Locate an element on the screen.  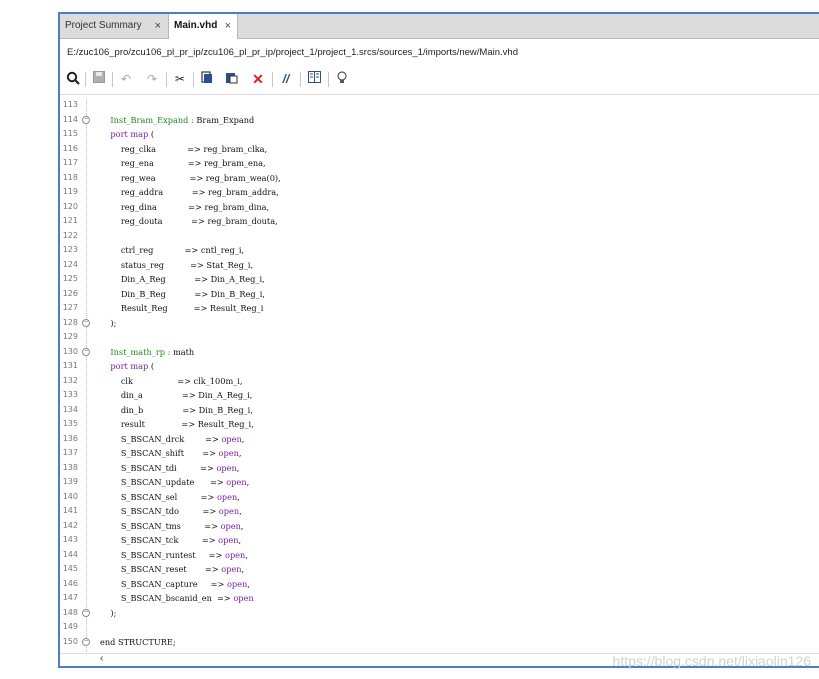
code-line: 140 S_BSCAN_sel => open, is located at coordinates (430, 497).